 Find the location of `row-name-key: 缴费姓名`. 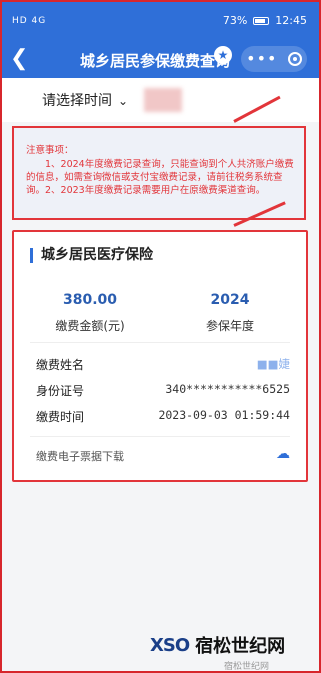

row-name-key: 缴费姓名 is located at coordinates (60, 365).